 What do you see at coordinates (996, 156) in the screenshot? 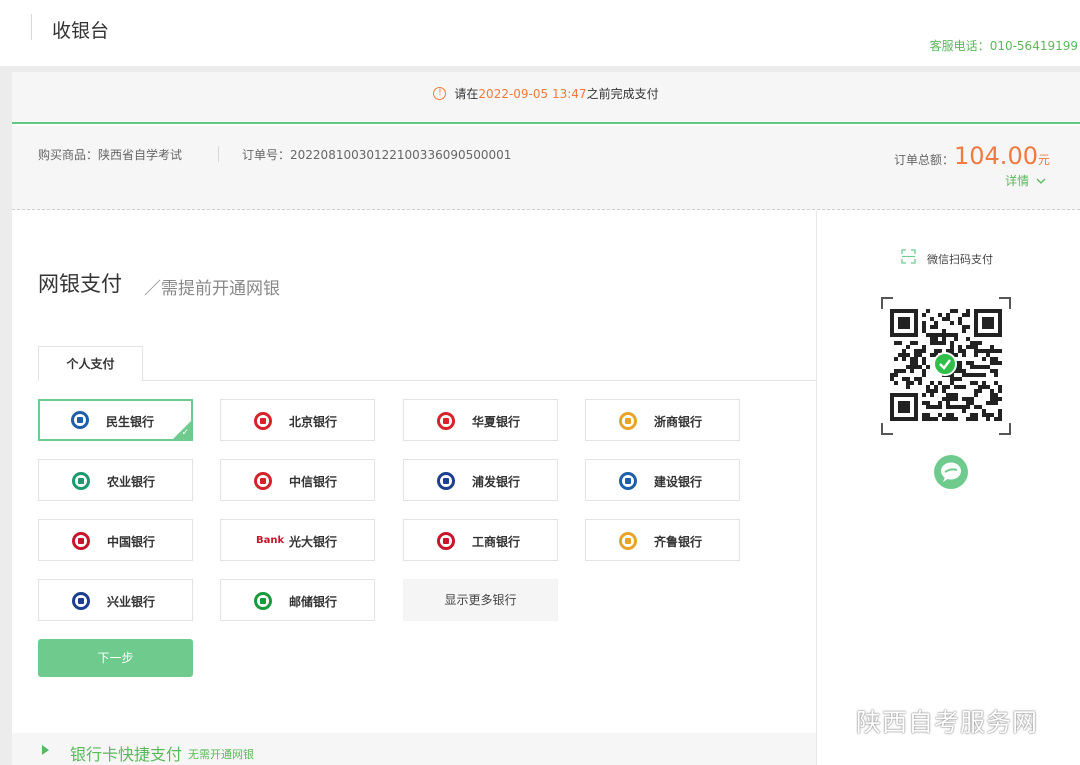
I see `order-total-amount: 104.00` at bounding box center [996, 156].